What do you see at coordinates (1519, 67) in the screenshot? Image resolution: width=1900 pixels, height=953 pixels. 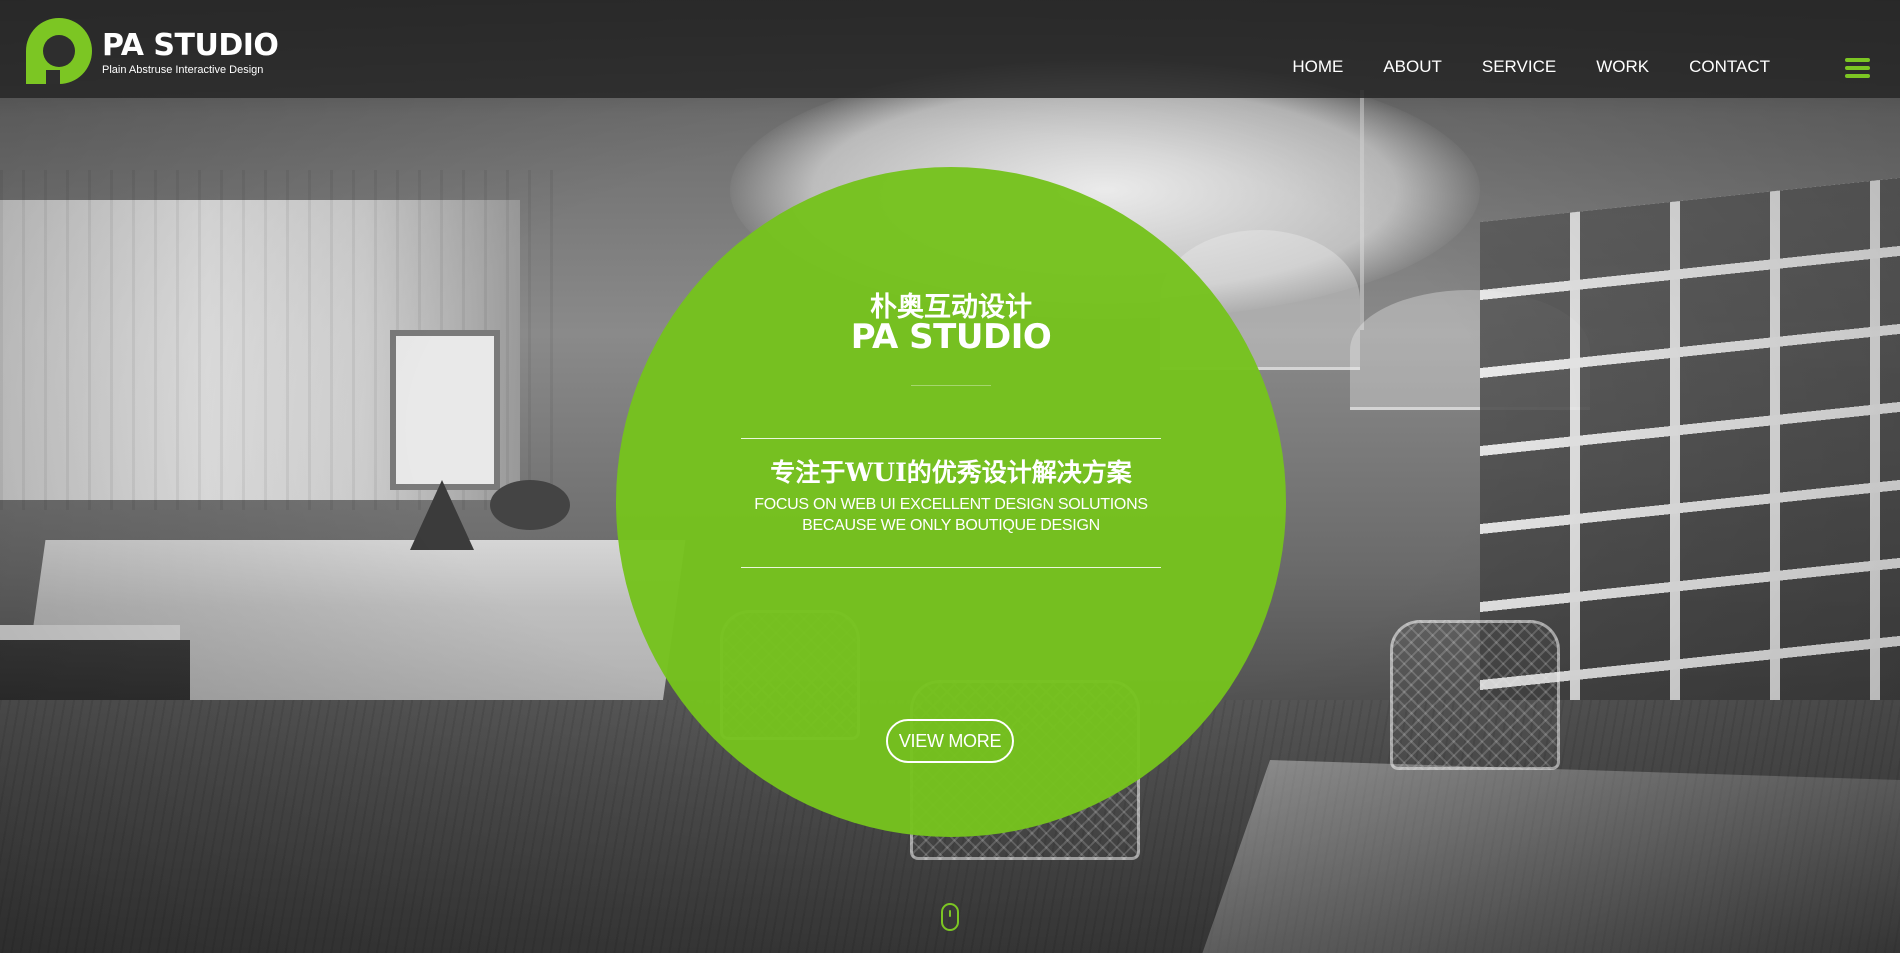 I see `nav-item-service: SERVICE` at bounding box center [1519, 67].